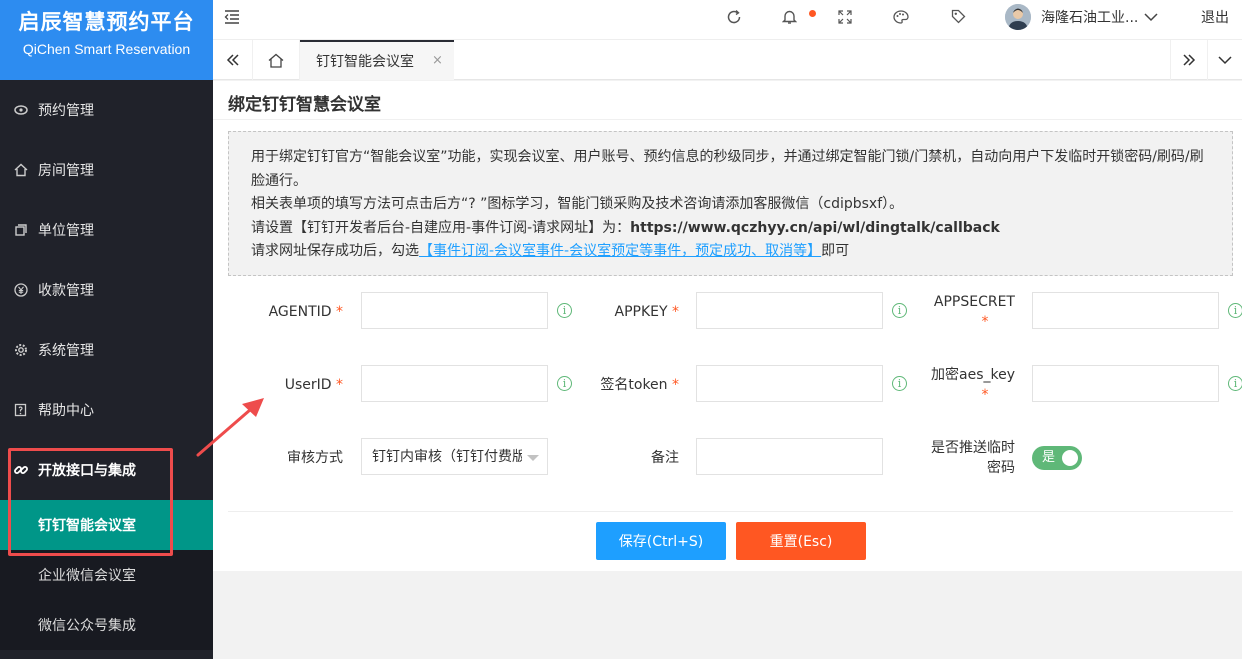  Describe the element at coordinates (454, 383) in the screenshot. I see `userid-input` at that location.